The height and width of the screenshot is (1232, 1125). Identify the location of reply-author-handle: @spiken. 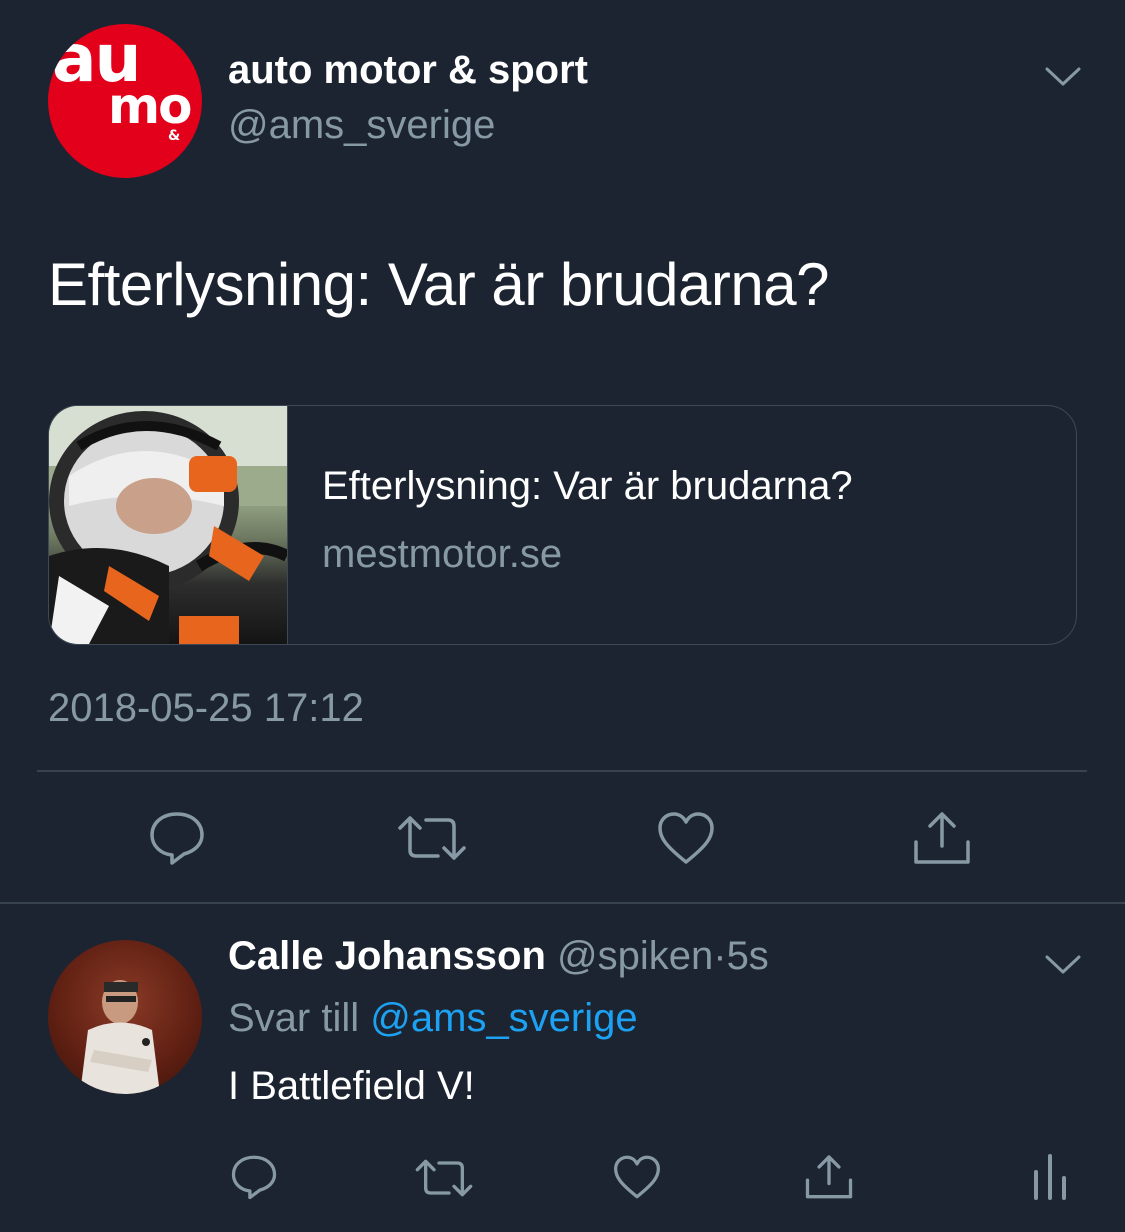
(635, 956).